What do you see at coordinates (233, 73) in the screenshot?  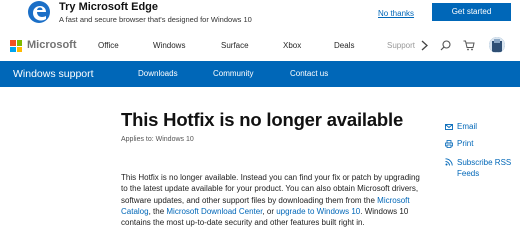 I see `community-link: Community` at bounding box center [233, 73].